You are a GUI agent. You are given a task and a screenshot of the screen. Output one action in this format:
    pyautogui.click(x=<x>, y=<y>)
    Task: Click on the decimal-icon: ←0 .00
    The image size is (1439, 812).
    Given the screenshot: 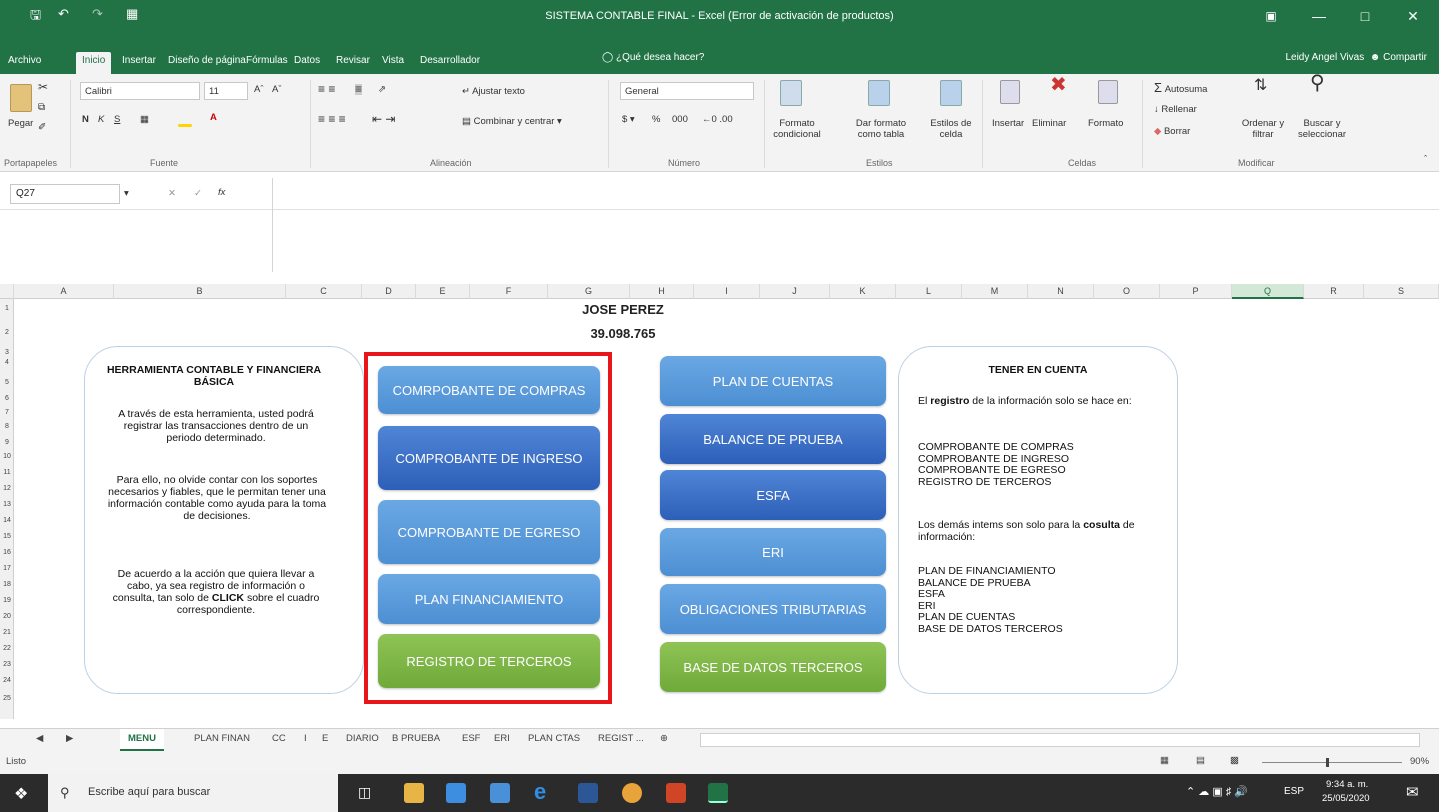 What is the action you would take?
    pyautogui.click(x=717, y=119)
    